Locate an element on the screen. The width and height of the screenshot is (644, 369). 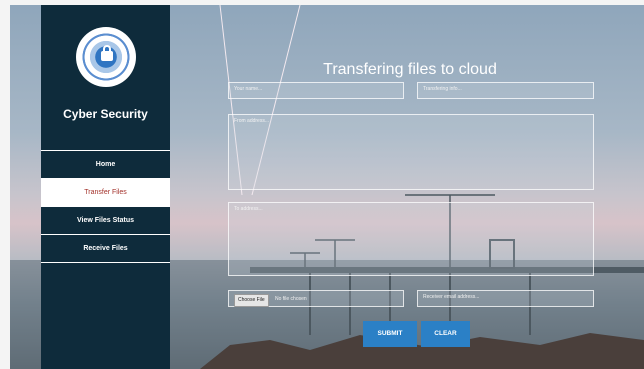
brand-name: Cyber Security is located at coordinates (105, 114).